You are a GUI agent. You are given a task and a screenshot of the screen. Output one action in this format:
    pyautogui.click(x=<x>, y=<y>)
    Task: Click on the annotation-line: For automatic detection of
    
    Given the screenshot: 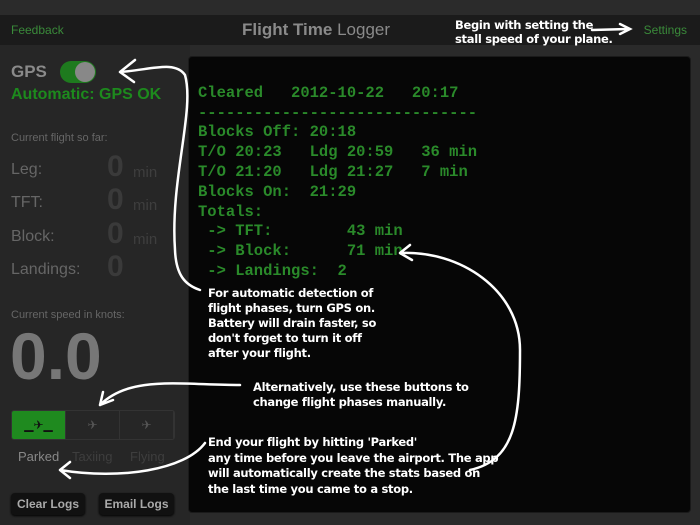 What is the action you would take?
    pyautogui.click(x=291, y=293)
    